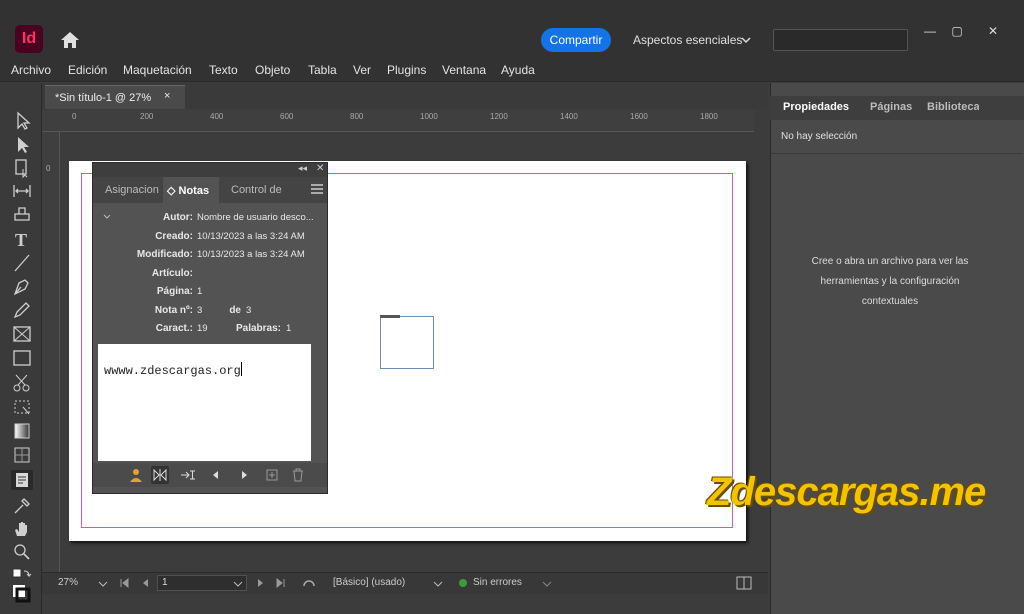 The width and height of the screenshot is (1024, 614). Describe the element at coordinates (272, 70) in the screenshot. I see `menu-objeto: Objeto` at that location.